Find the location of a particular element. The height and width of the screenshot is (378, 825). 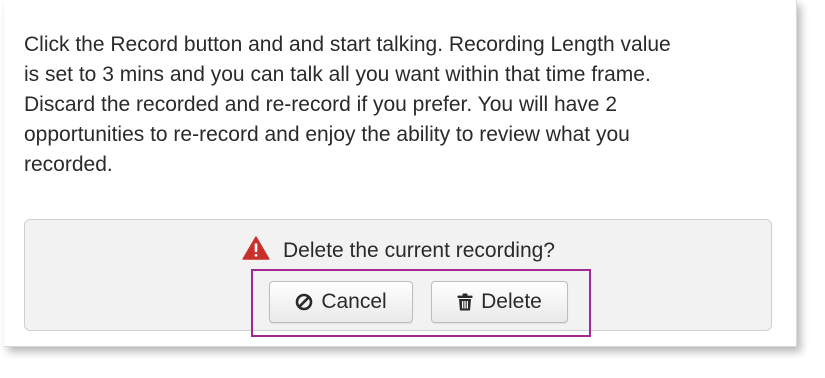

delete-button-label: Delete is located at coordinates (511, 301).